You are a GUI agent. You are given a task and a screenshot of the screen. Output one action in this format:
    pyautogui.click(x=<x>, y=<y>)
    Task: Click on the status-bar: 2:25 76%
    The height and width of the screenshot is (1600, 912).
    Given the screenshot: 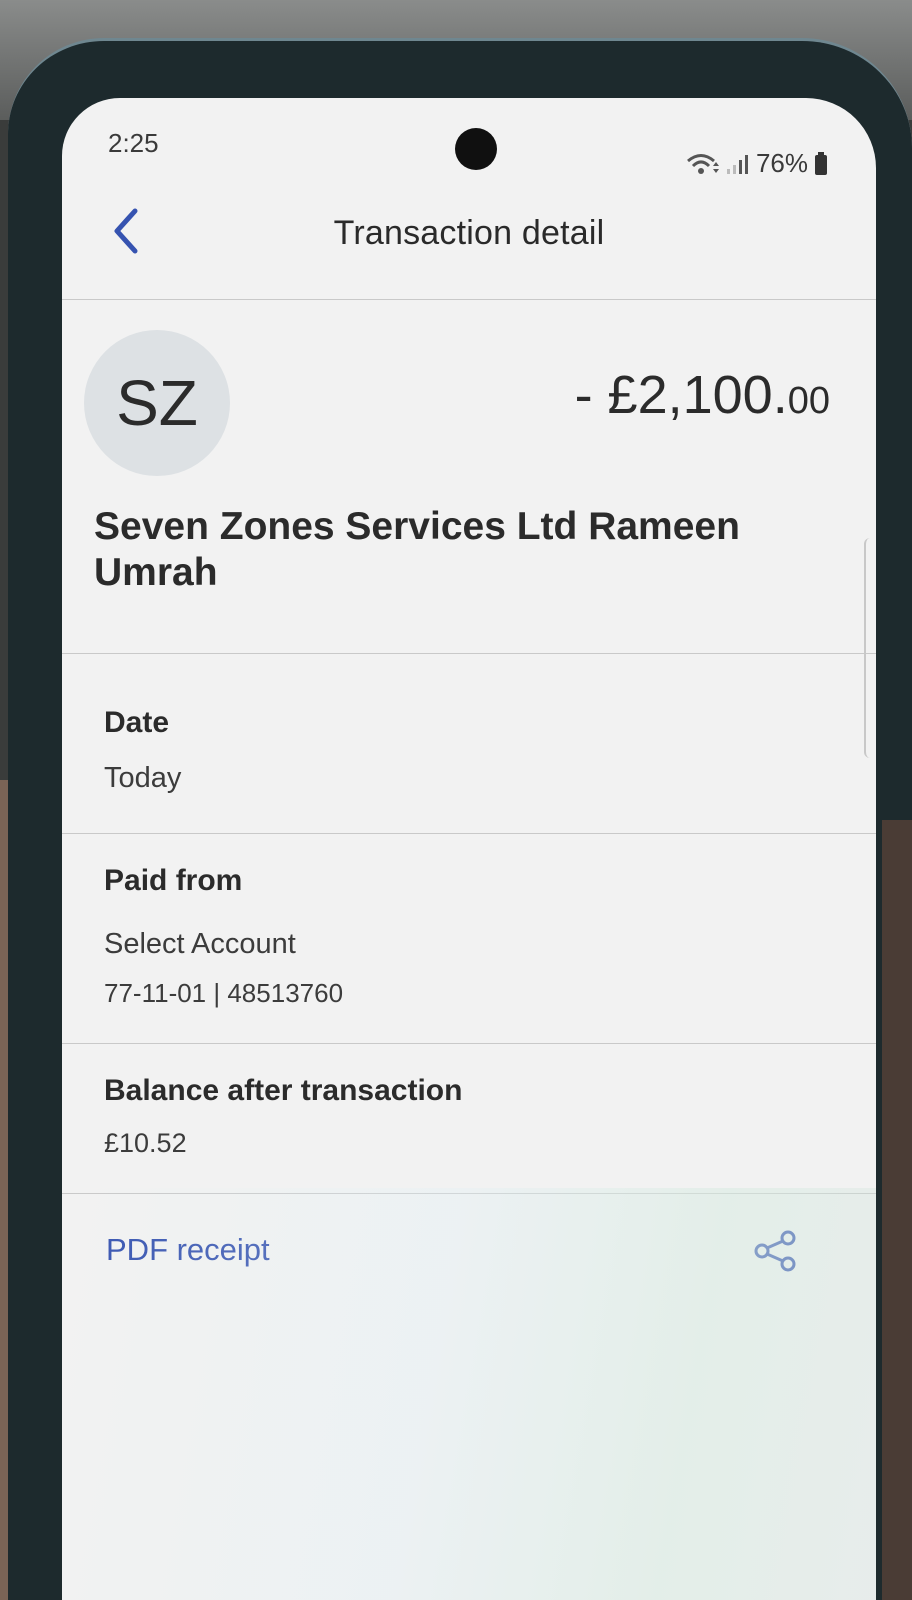 What is the action you would take?
    pyautogui.click(x=469, y=138)
    